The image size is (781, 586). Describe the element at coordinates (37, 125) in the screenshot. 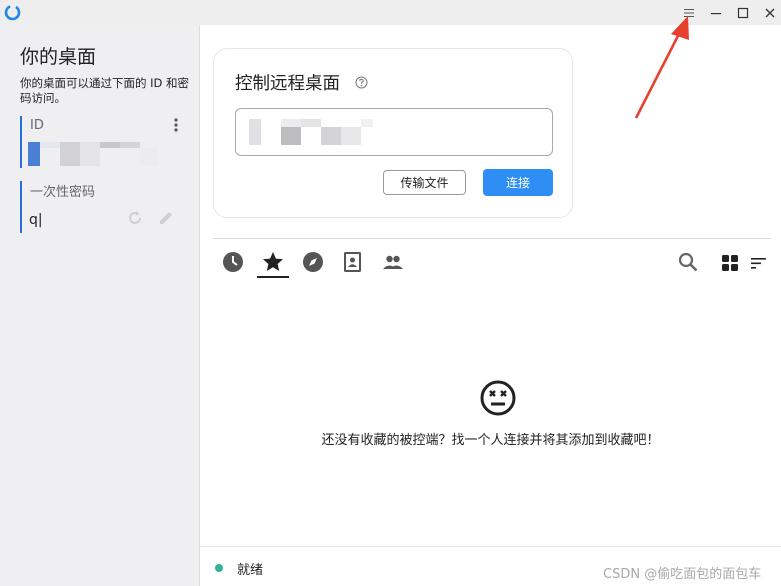

I see `id-label: ID` at that location.